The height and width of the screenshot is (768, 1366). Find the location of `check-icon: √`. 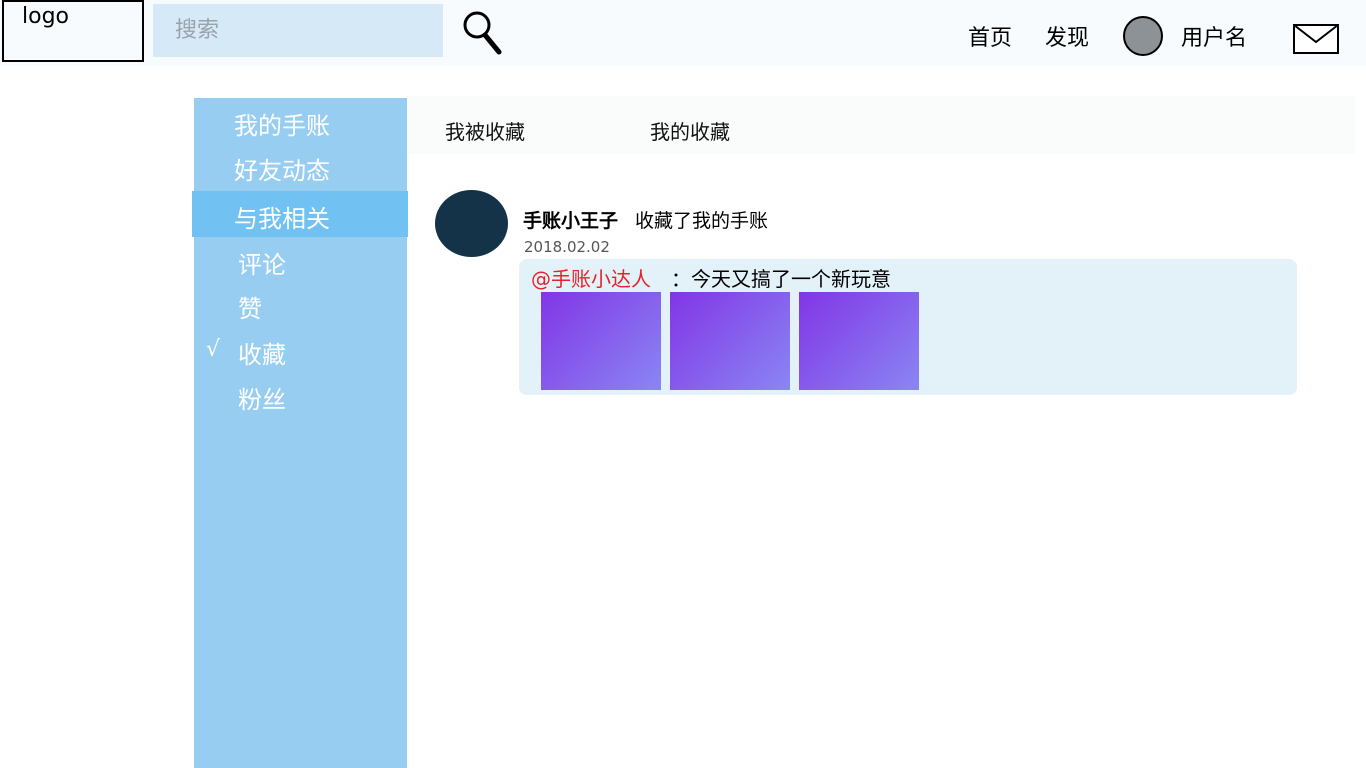

check-icon: √ is located at coordinates (213, 349).